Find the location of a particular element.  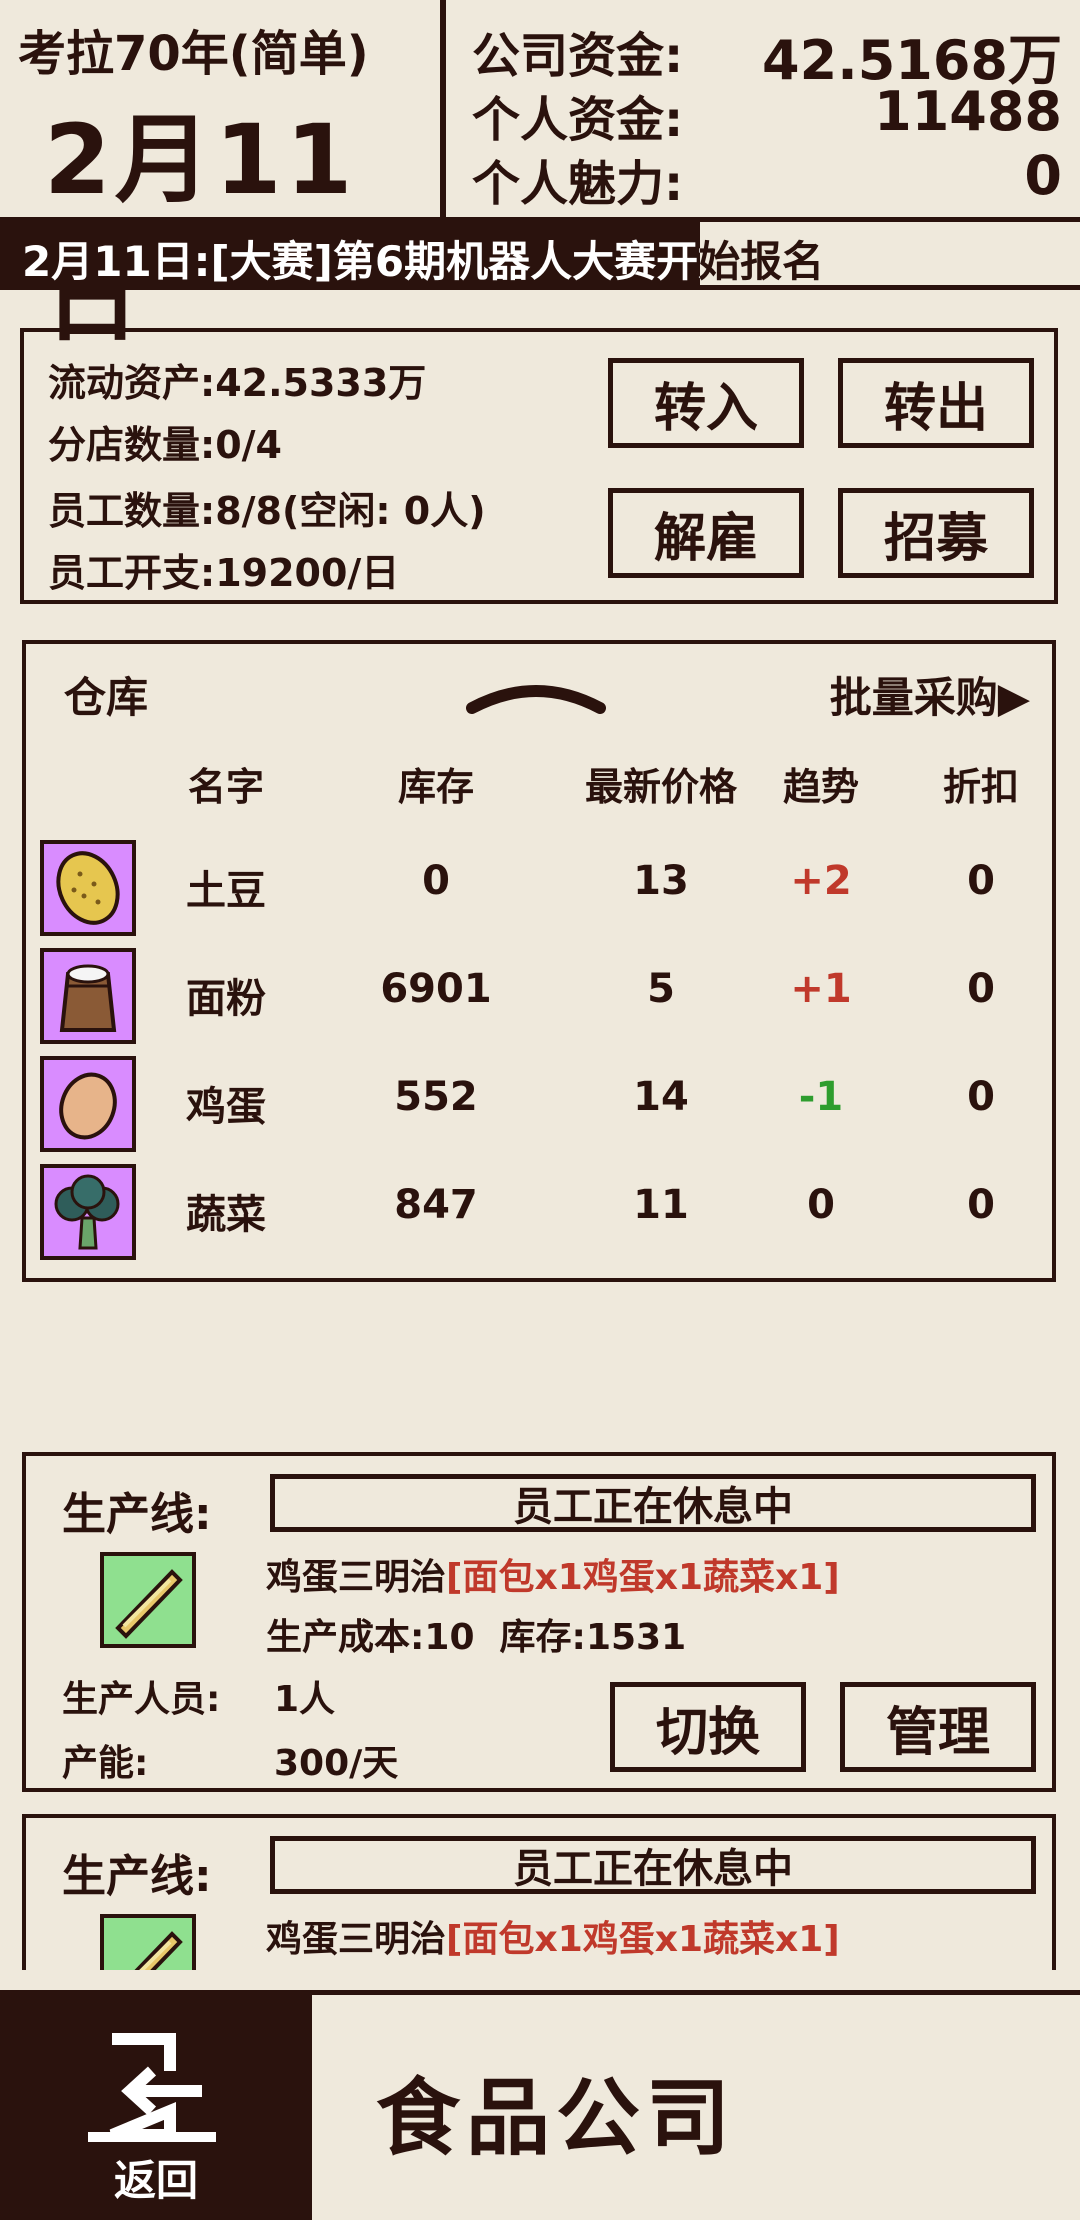

personal-funds-row: 个人资金: 11488 is located at coordinates (767, 115).